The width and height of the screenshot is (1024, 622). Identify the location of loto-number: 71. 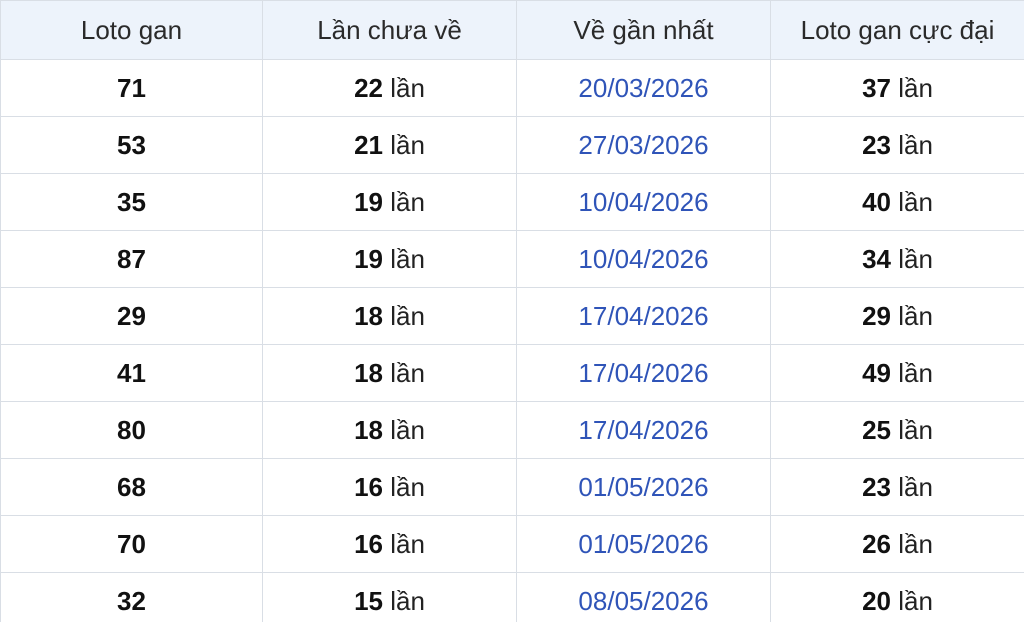
(131, 88).